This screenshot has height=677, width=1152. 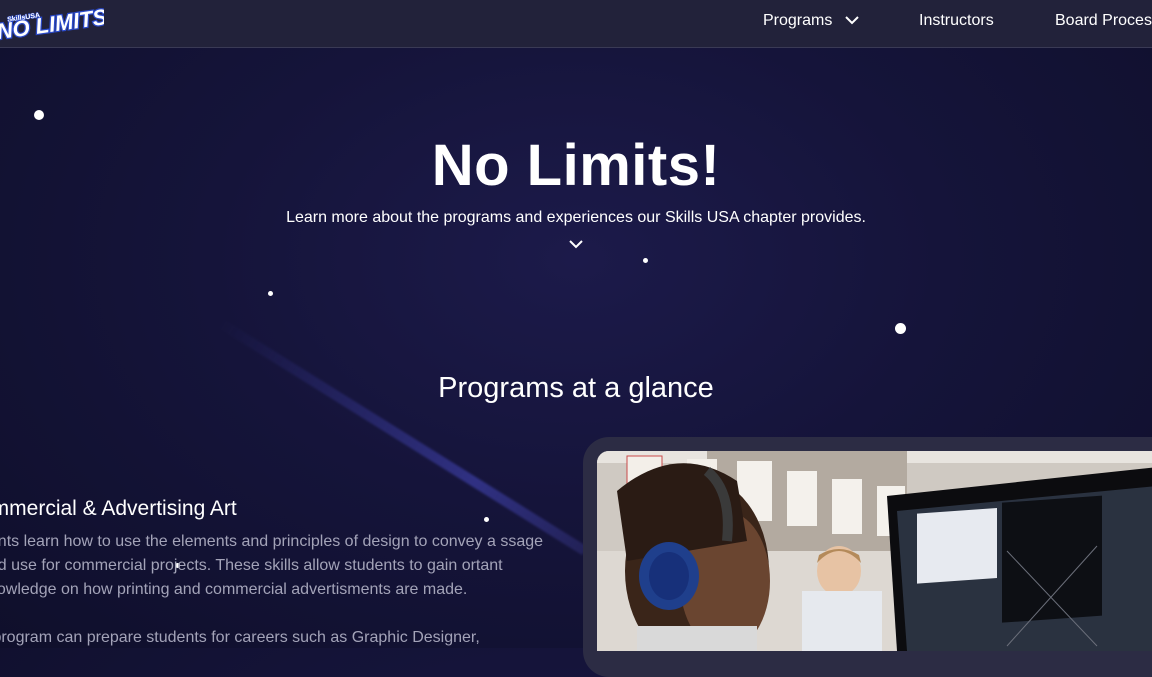 I want to click on site-logo: NO LIMITS SkillsUSA, so click(x=55, y=24).